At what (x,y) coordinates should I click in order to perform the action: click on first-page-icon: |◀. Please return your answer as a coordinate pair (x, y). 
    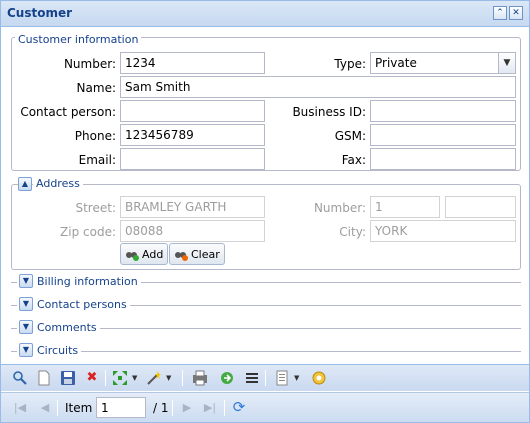
    Looking at the image, I should click on (20, 408).